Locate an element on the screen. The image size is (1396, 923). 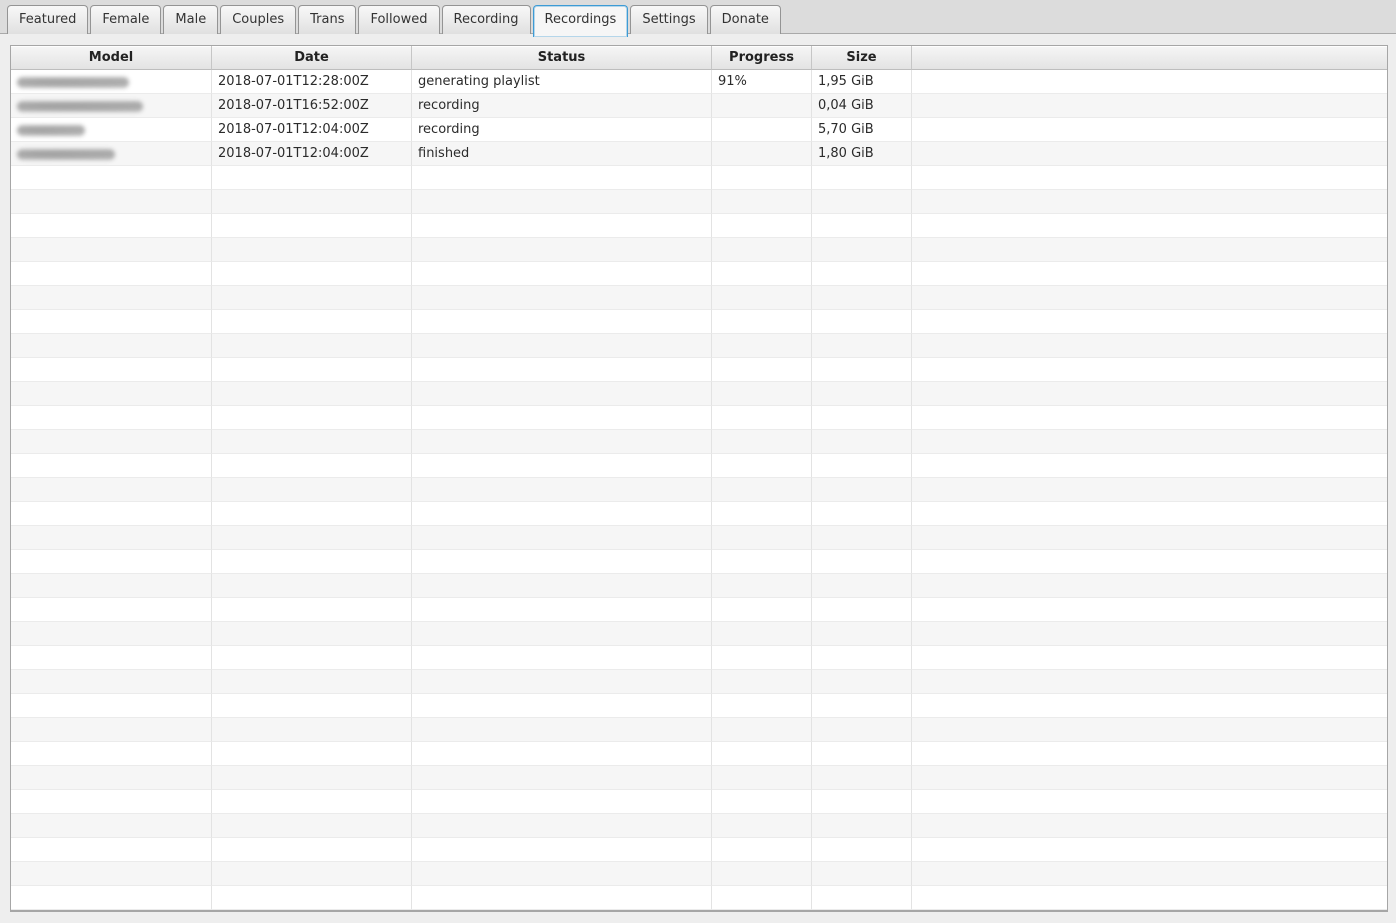
tab-settings: Settings is located at coordinates (669, 19).